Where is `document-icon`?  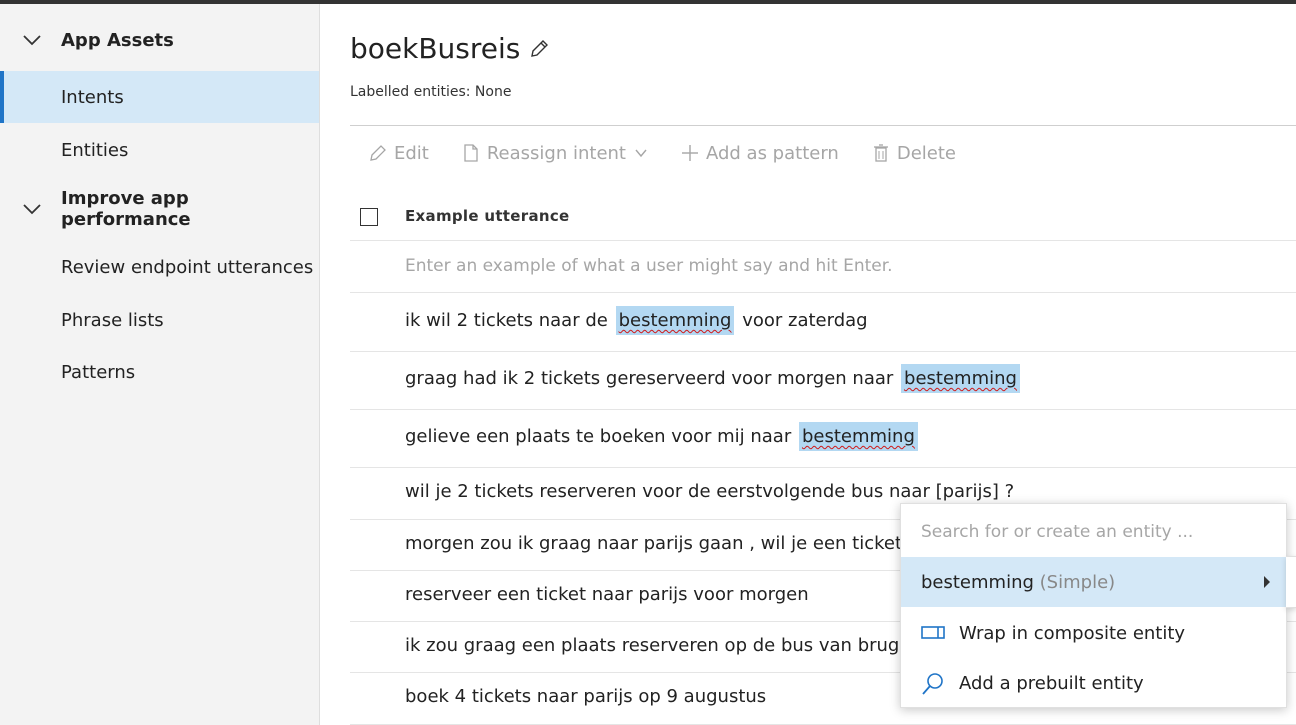
document-icon is located at coordinates (471, 153).